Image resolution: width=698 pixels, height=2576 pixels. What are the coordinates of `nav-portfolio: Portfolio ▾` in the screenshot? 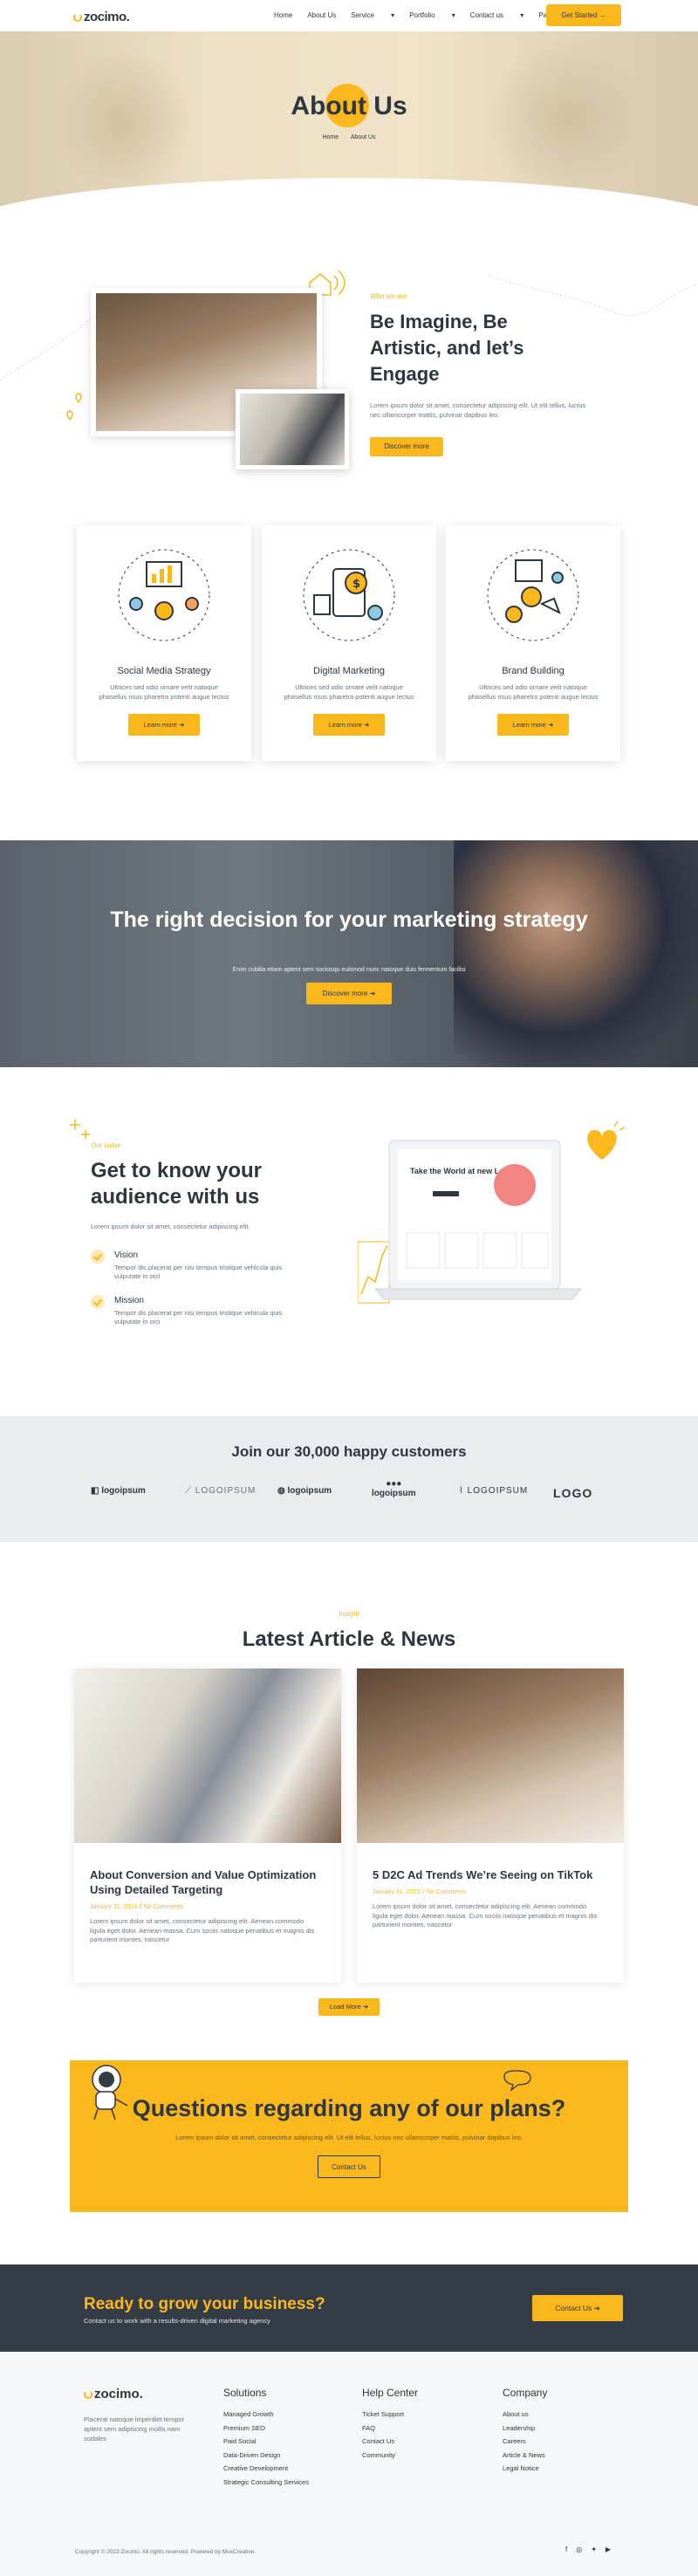 It's located at (432, 15).